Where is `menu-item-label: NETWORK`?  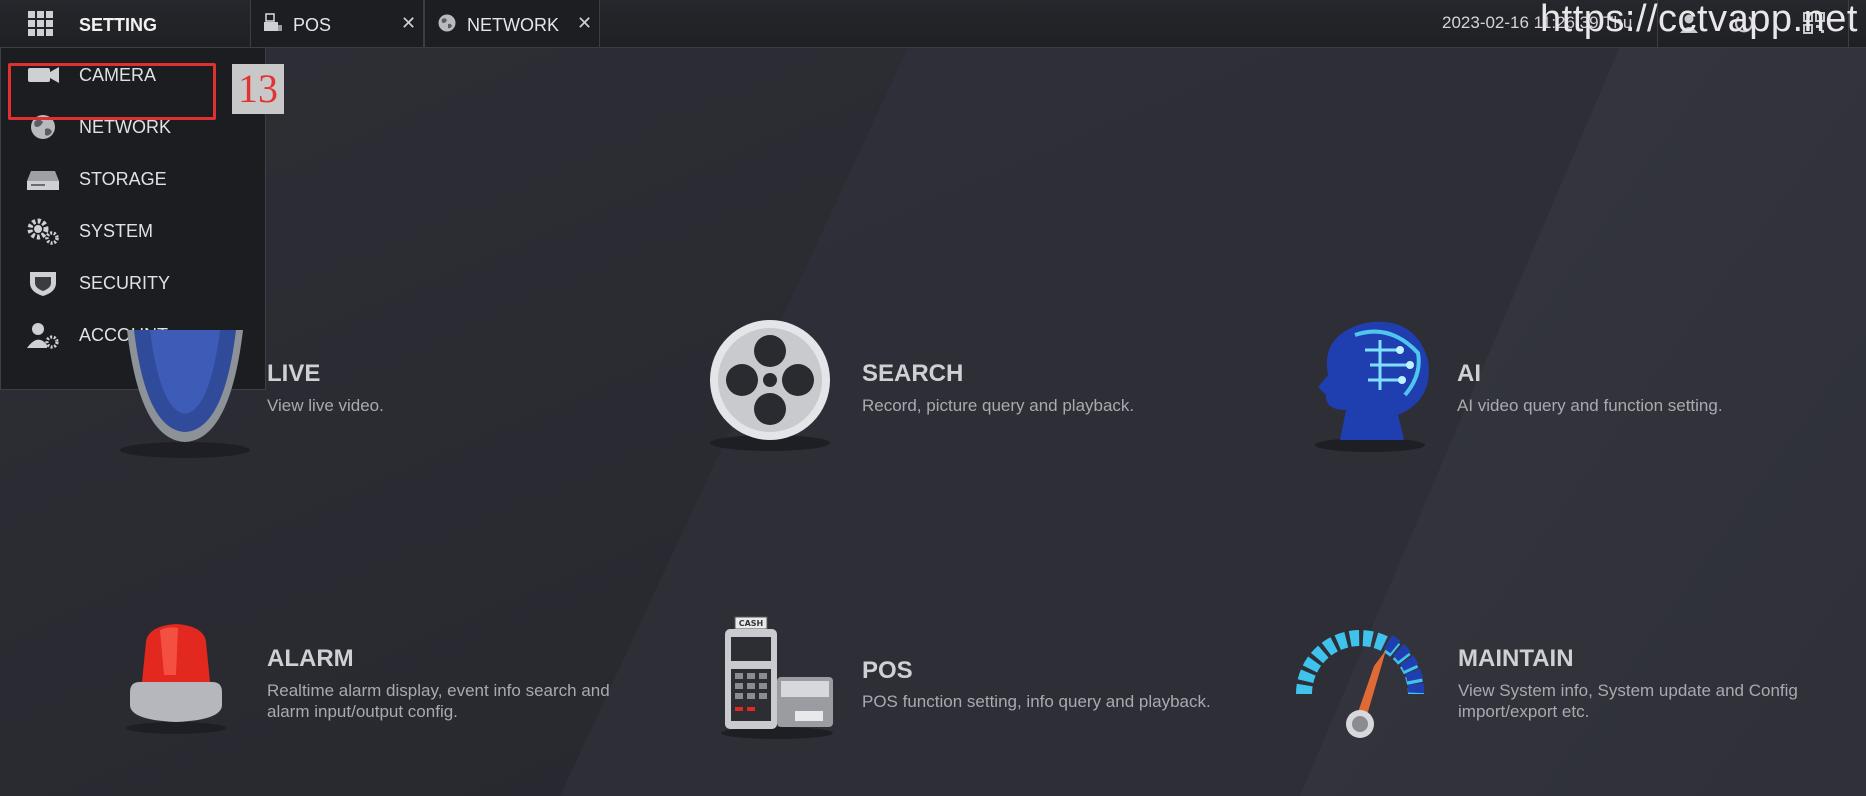 menu-item-label: NETWORK is located at coordinates (125, 127).